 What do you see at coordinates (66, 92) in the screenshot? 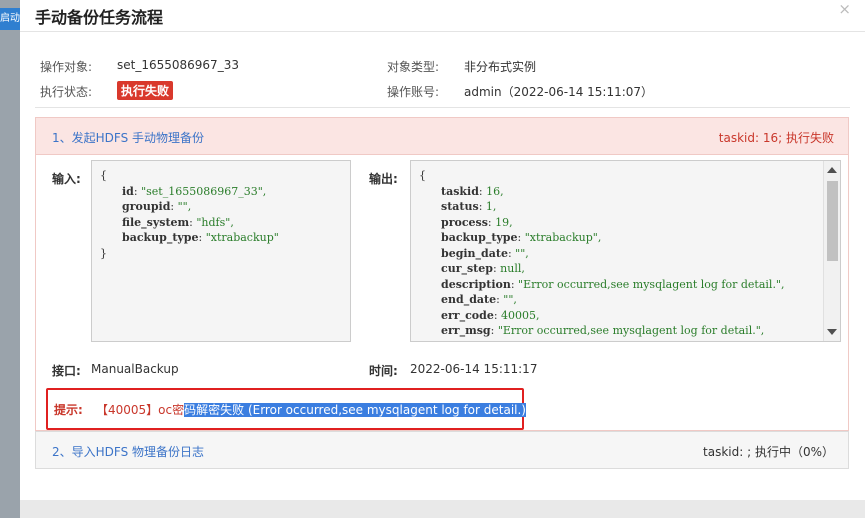
I see `status-label: 执行状态:` at bounding box center [66, 92].